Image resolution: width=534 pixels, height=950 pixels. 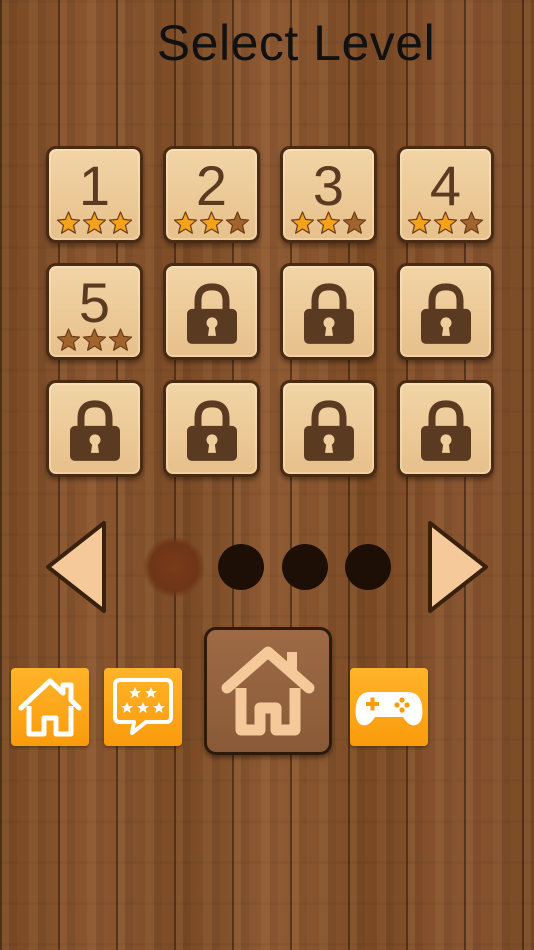 I want to click on level-tile-4: 4, so click(x=445, y=194).